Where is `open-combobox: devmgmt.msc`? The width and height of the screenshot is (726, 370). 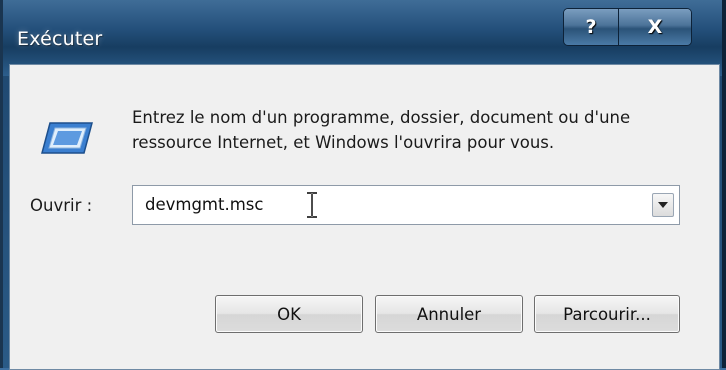
open-combobox: devmgmt.msc is located at coordinates (406, 205).